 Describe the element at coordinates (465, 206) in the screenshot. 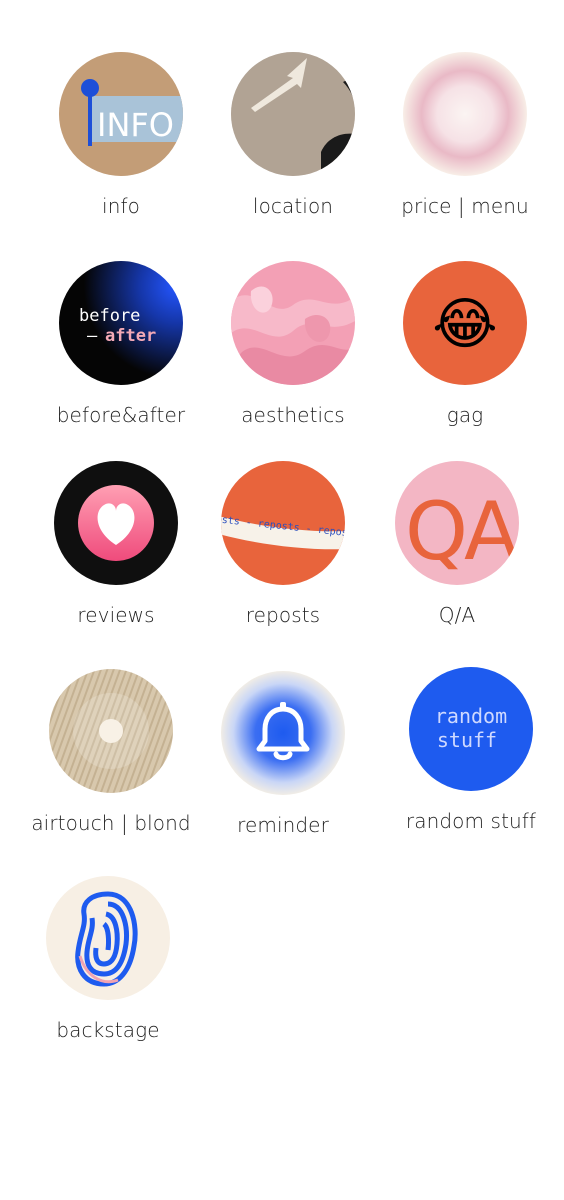

I see `highlight-label-price-menu: price | menu` at that location.